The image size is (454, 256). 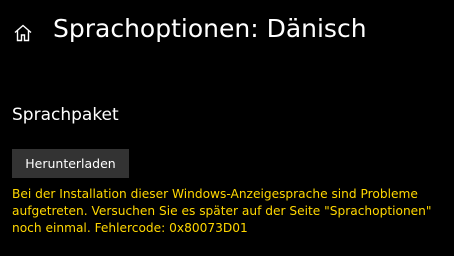 I want to click on section-title-language-pack: Sprachpaket, so click(x=65, y=115).